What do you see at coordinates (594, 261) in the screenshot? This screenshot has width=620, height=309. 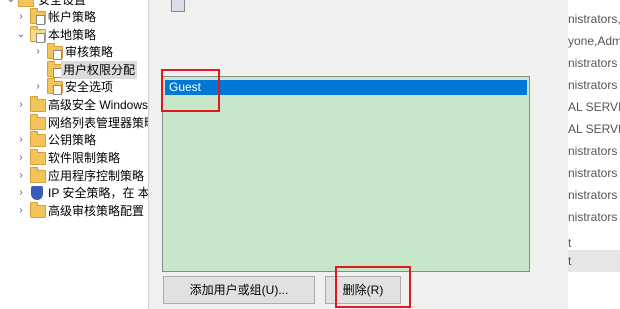 I see `list-item: t` at bounding box center [594, 261].